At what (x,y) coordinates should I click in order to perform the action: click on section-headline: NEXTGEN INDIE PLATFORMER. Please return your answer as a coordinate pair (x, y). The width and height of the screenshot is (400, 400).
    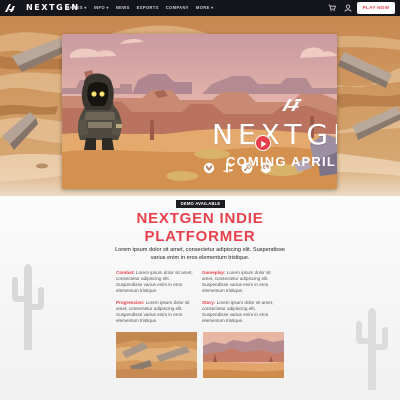
    Looking at the image, I should click on (200, 228).